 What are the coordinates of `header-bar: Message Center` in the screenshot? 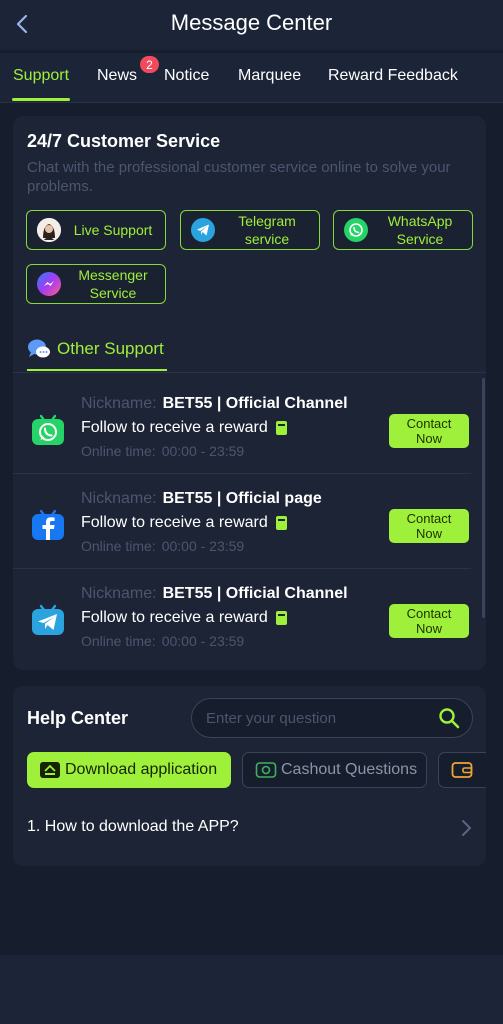 It's located at (251, 25).